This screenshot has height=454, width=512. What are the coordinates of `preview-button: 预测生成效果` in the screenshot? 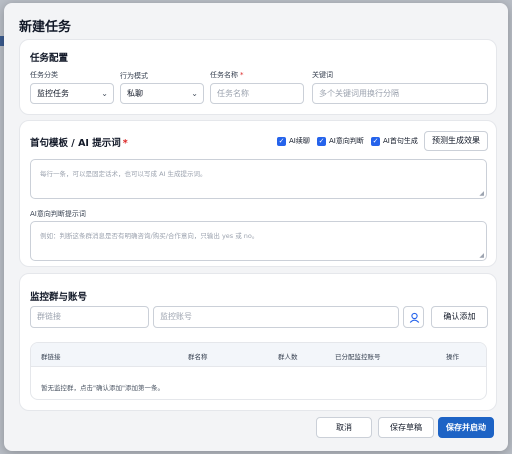 It's located at (456, 141).